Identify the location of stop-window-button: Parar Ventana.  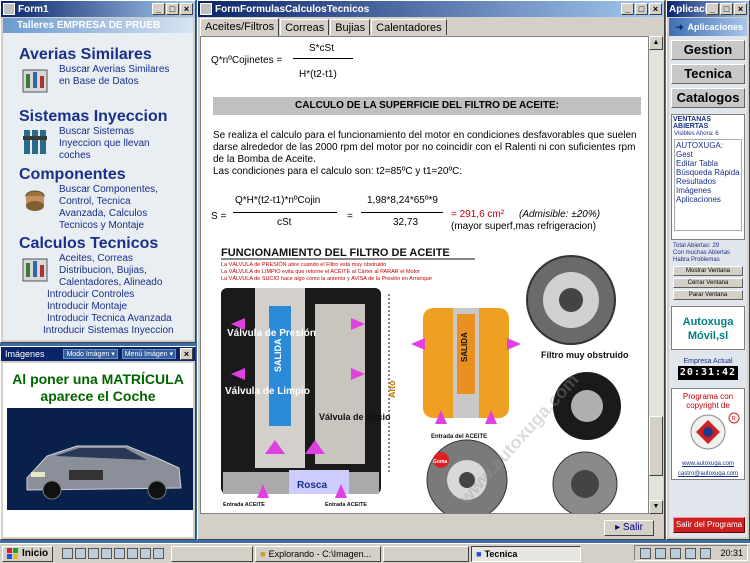
(708, 295).